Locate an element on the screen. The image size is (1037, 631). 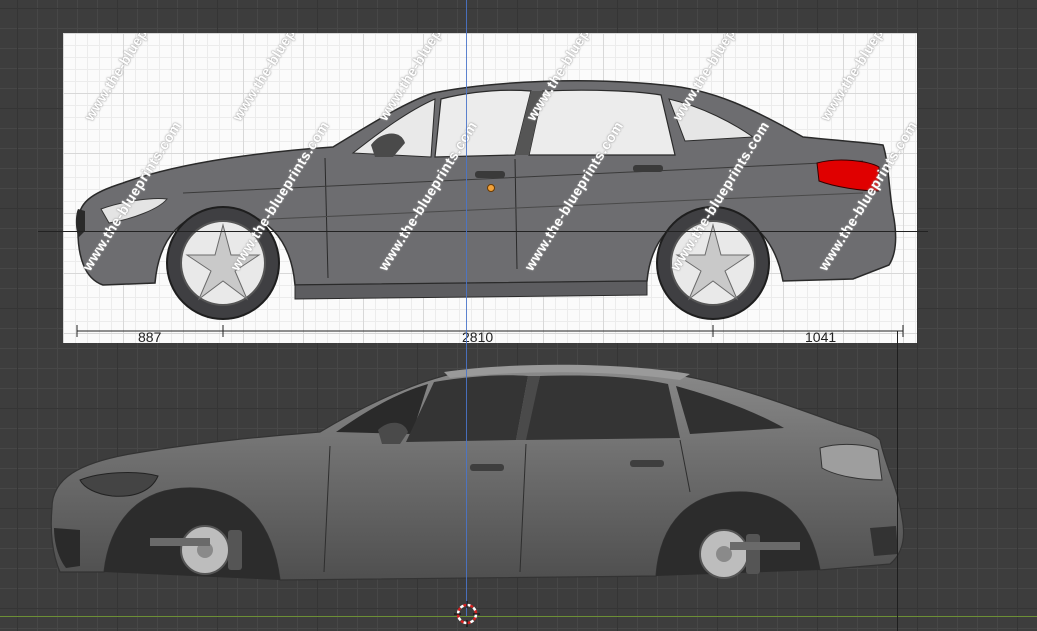
object-origin-dot is located at coordinates (491, 188).